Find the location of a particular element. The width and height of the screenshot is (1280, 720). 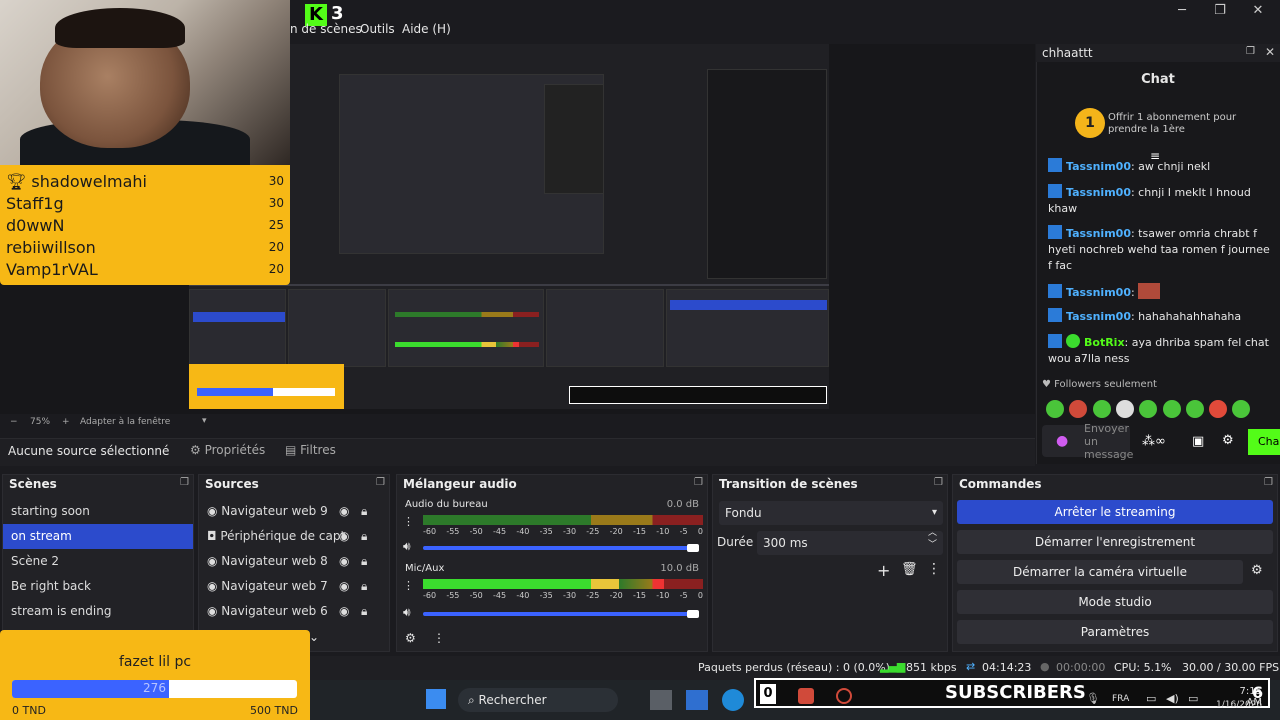

settings-icon: ⚙ is located at coordinates (1228, 440).